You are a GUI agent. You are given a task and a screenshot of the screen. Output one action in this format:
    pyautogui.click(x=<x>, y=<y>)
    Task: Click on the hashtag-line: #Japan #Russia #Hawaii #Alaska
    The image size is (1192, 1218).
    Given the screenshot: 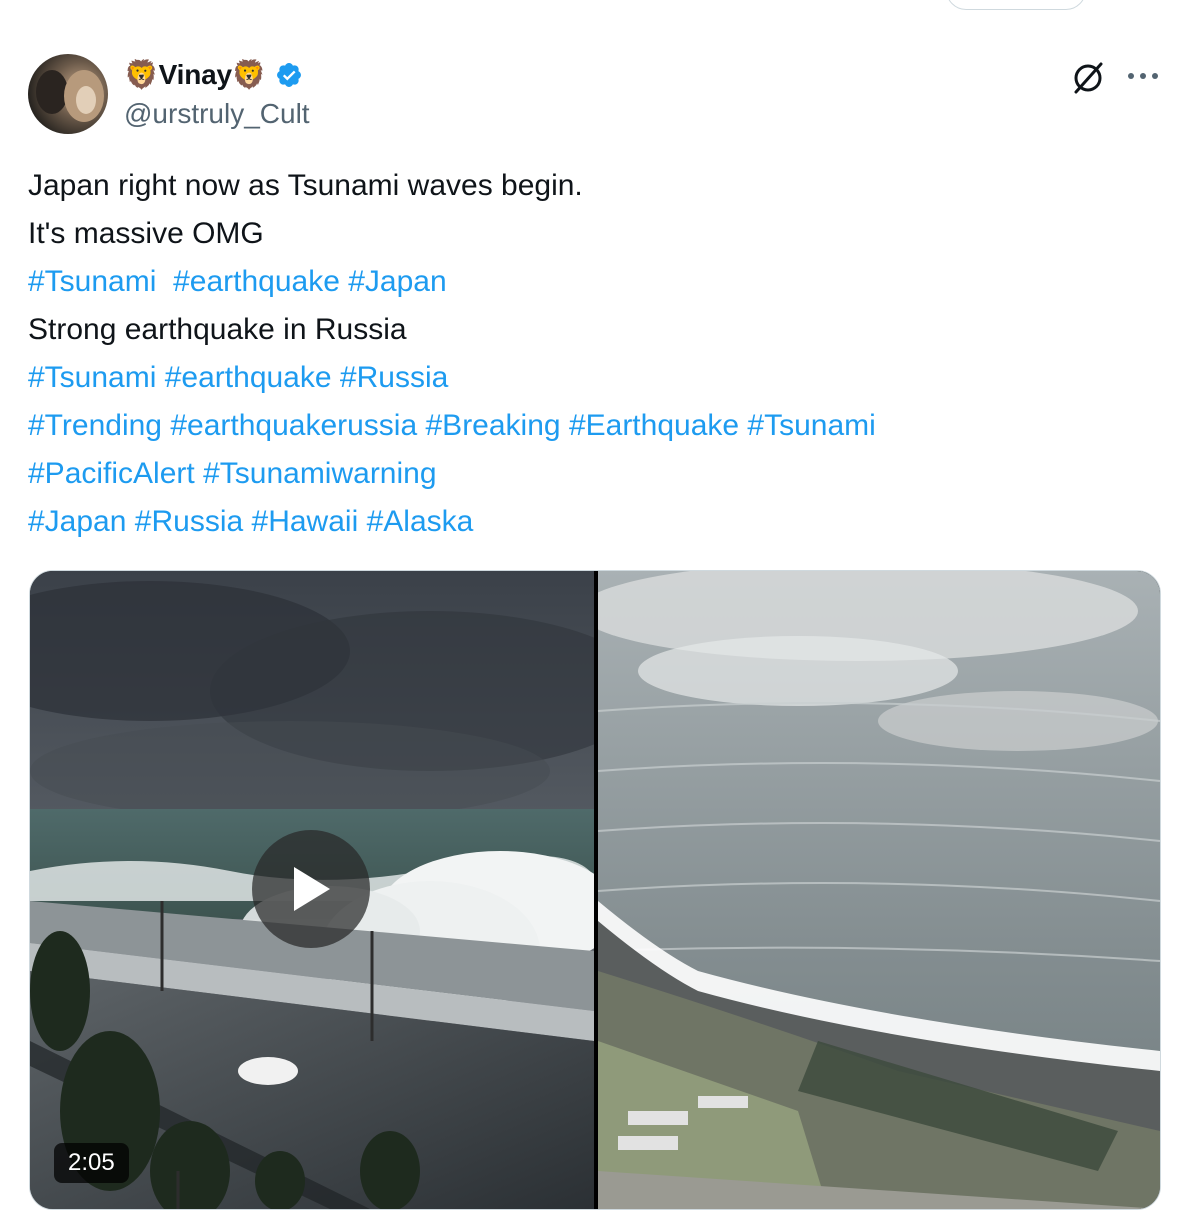 What is the action you would take?
    pyautogui.click(x=593, y=522)
    